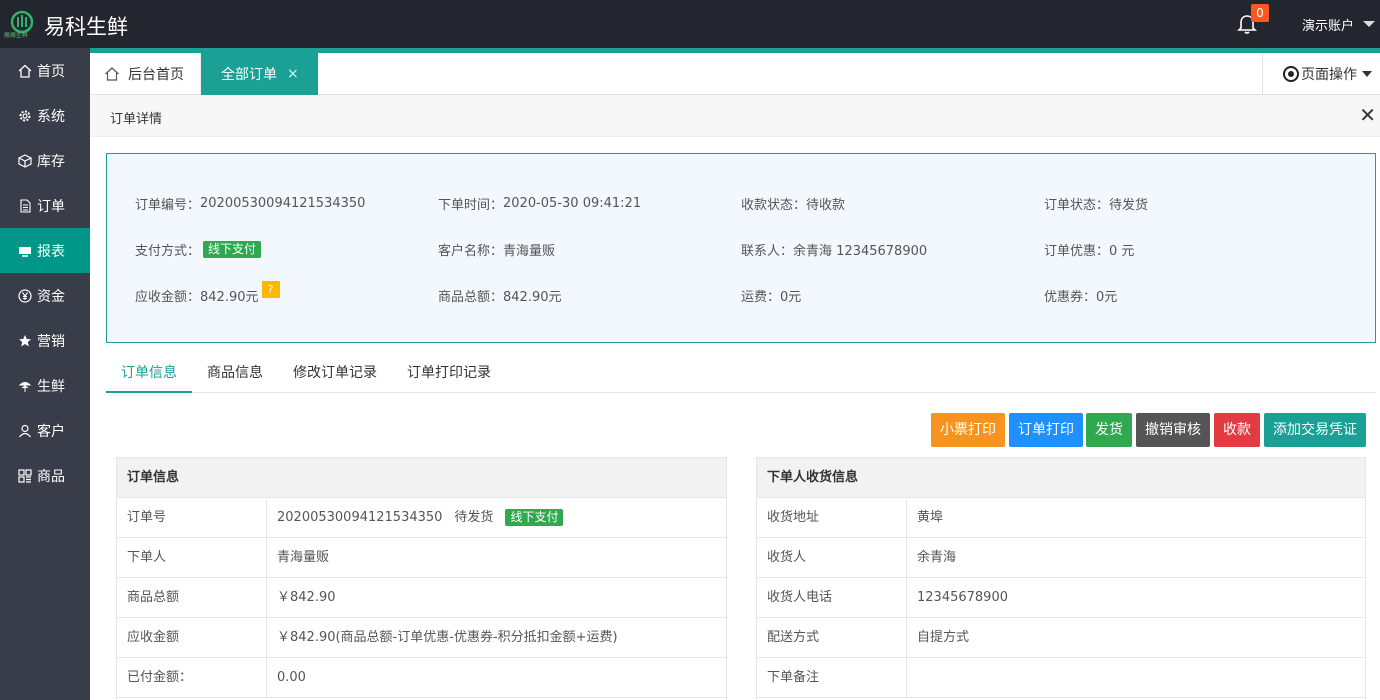 The width and height of the screenshot is (1380, 700). I want to click on add-voucher-button: 添加交易凭证, so click(1315, 430).